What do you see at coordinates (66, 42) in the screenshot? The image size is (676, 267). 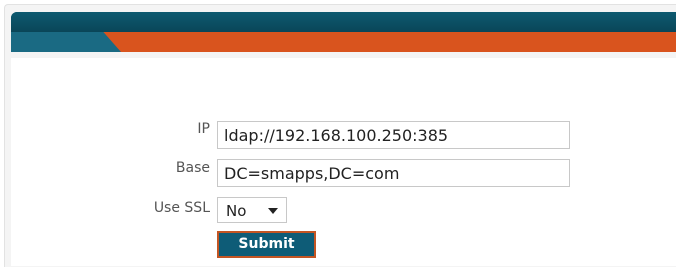 I see `header-tab` at bounding box center [66, 42].